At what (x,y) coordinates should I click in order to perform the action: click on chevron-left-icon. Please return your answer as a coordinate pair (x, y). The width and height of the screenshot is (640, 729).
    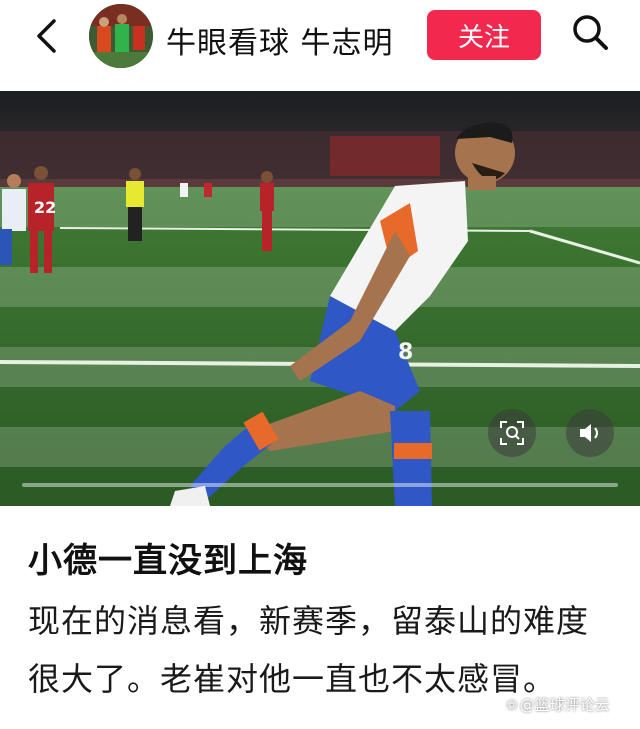
    Looking at the image, I should click on (46, 36).